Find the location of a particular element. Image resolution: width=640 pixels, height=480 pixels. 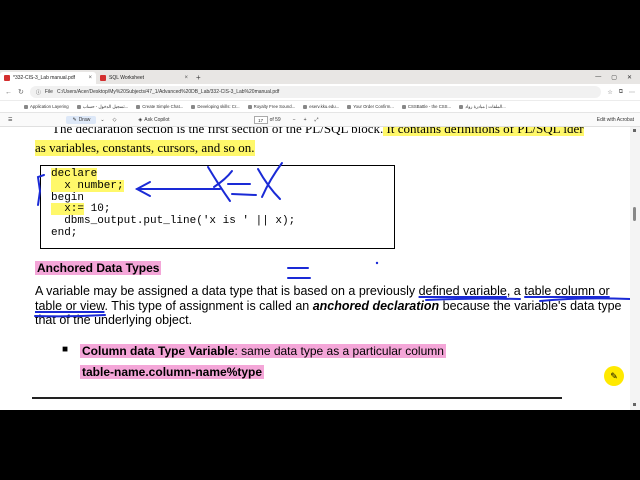

divider is located at coordinates (297, 398).